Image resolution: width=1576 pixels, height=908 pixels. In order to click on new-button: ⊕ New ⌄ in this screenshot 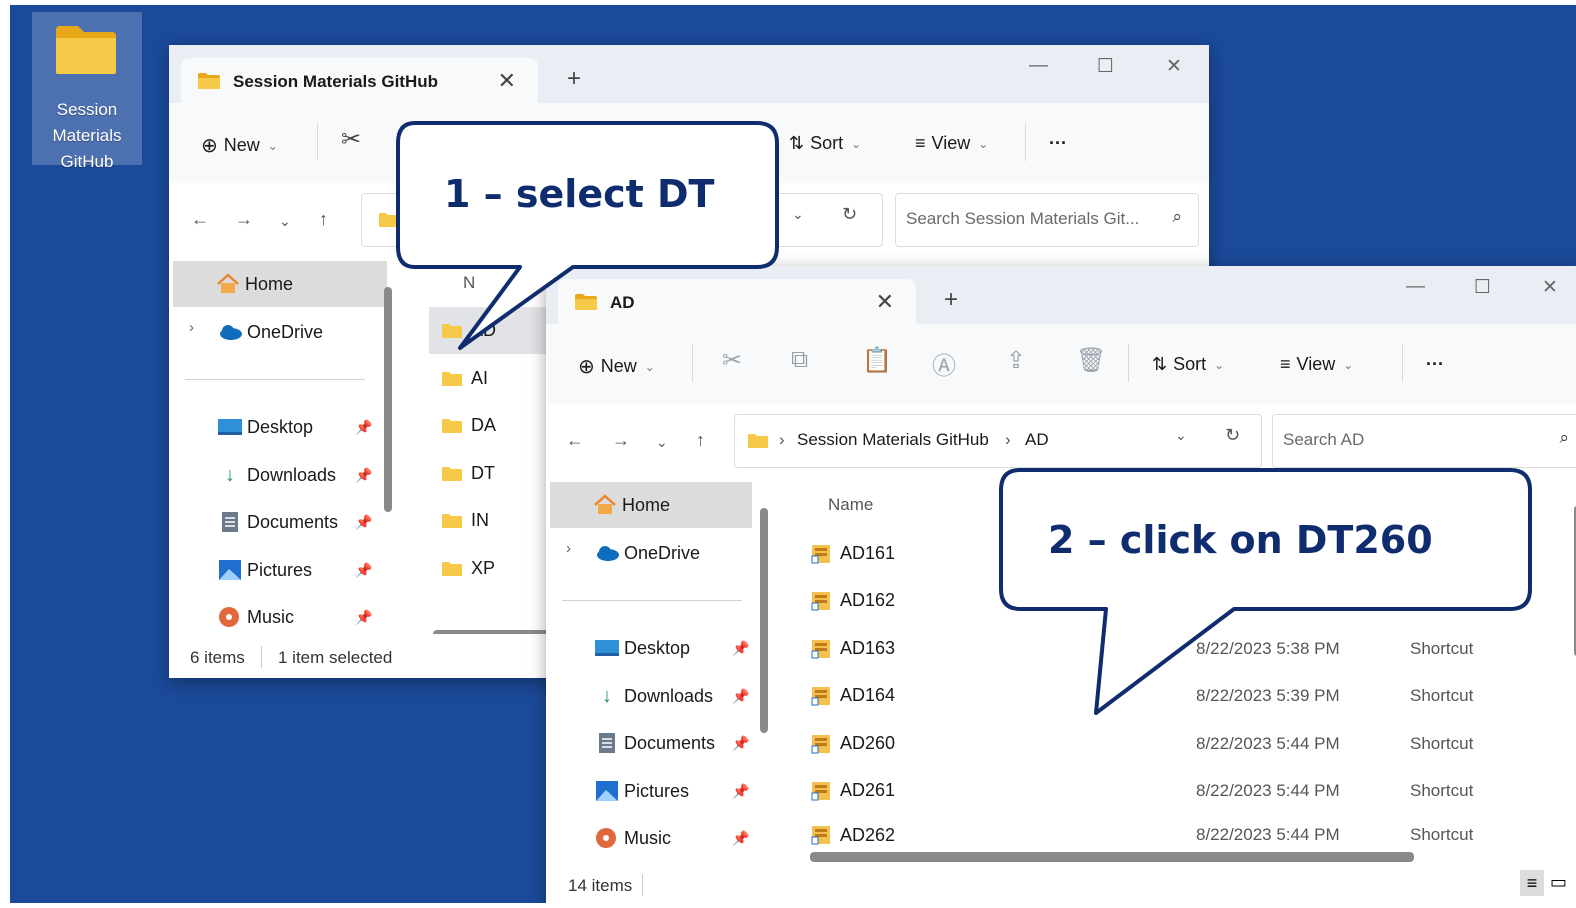, I will do `click(239, 145)`.